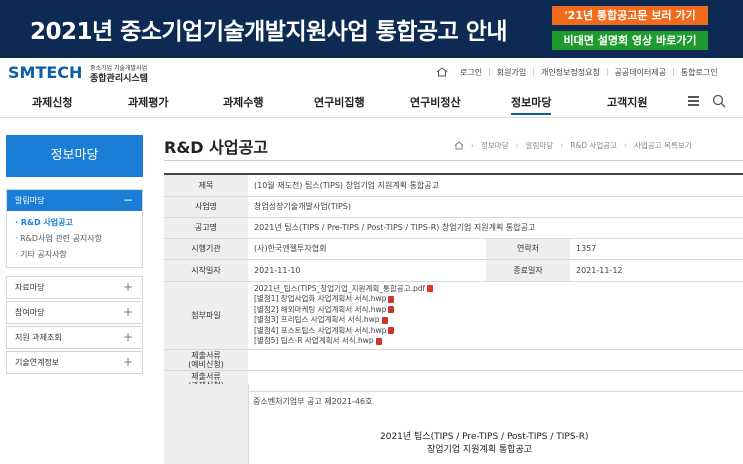 The height and width of the screenshot is (464, 743). I want to click on nav-project-apply: 과제신청, so click(52, 102).